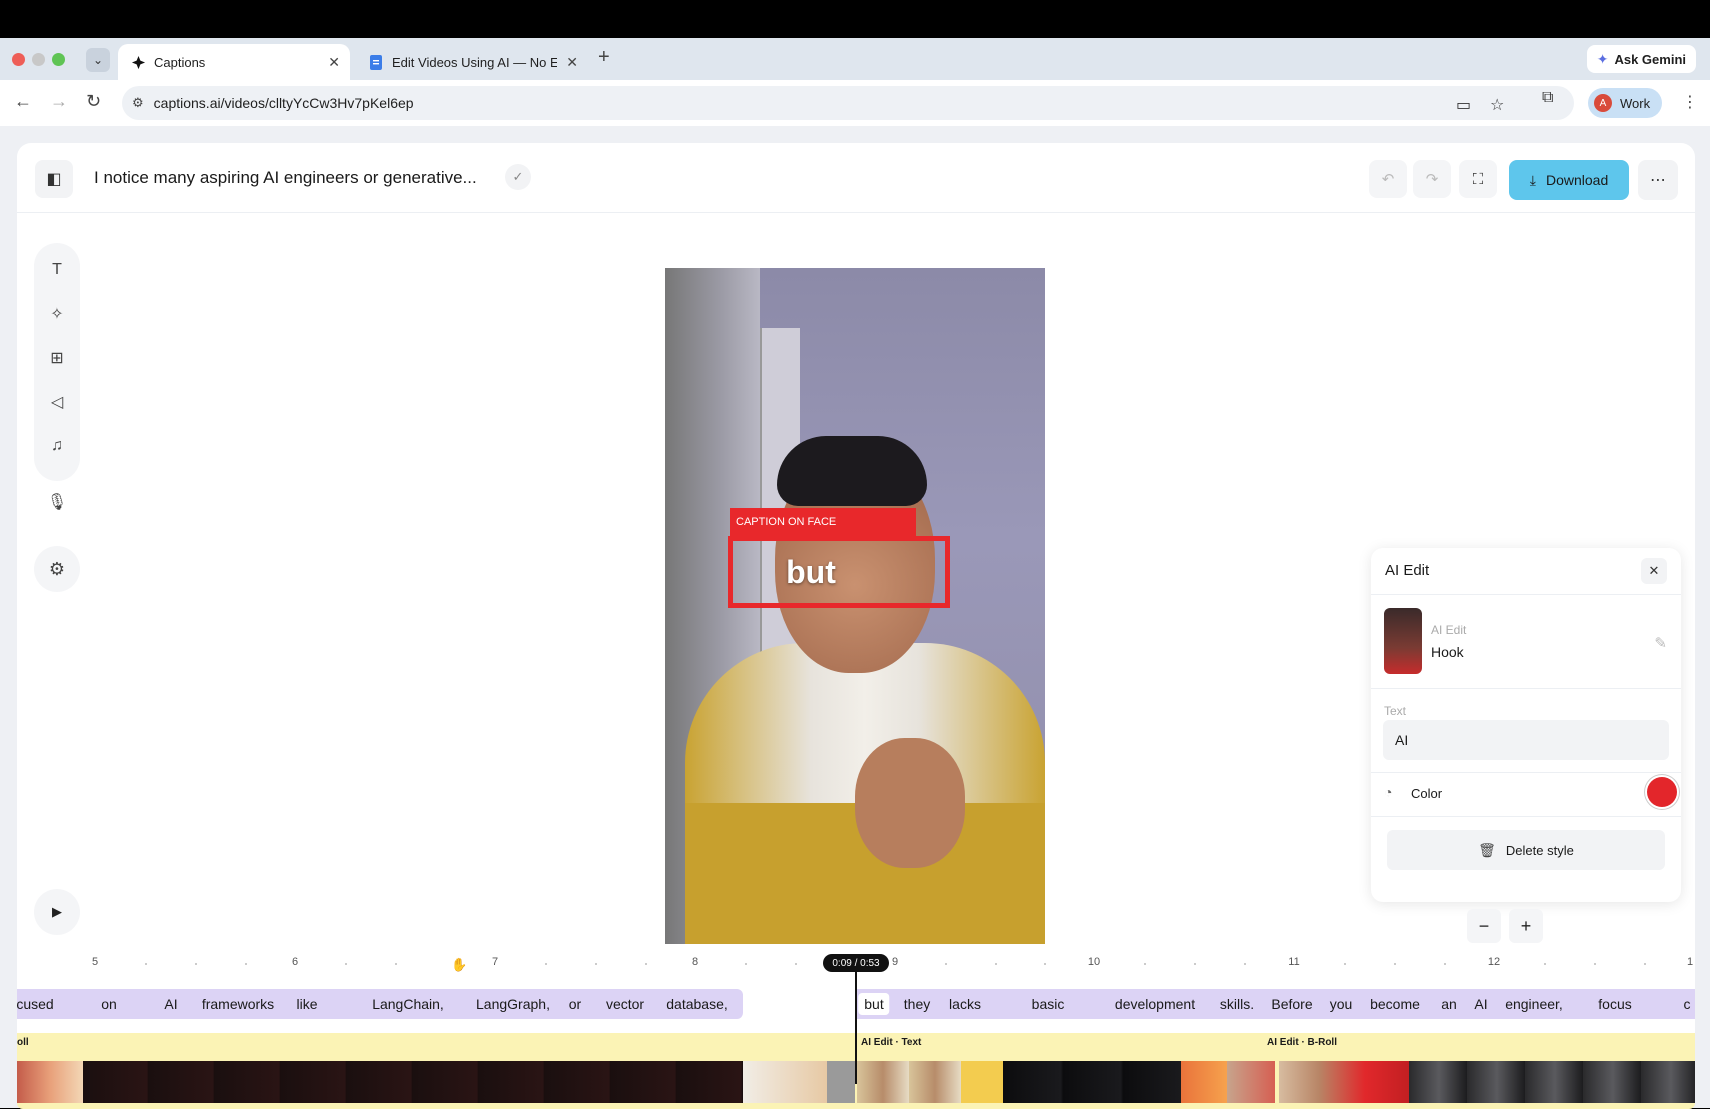 The height and width of the screenshot is (1109, 1710). I want to click on confirm-title-button: ✓, so click(518, 177).